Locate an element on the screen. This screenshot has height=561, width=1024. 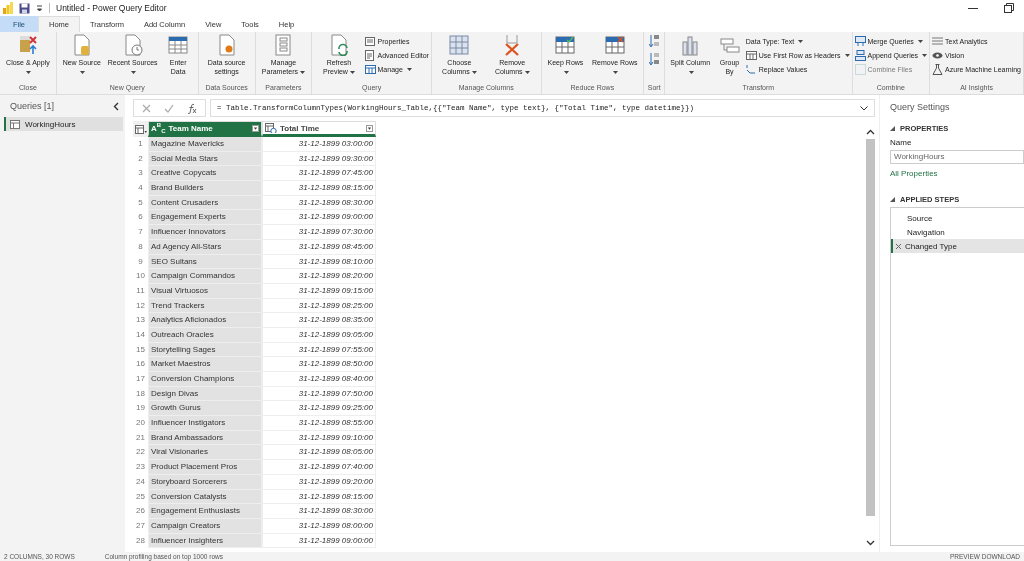
table-cell: Analytics Aficionados is located at coordinates (205, 320).